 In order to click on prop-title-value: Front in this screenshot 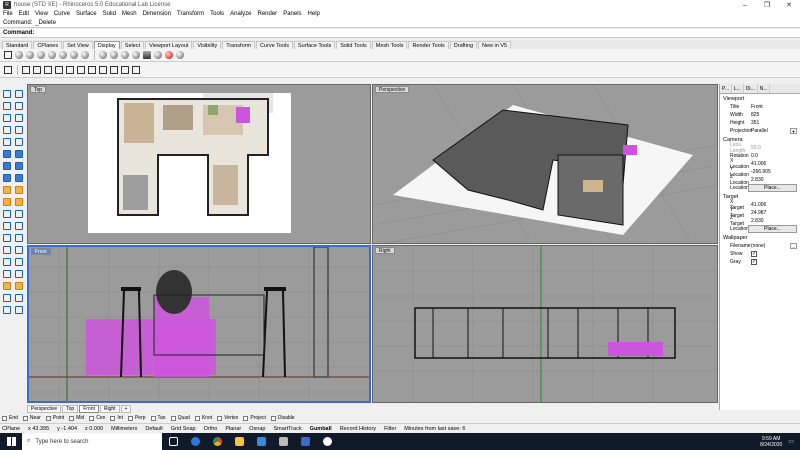, I will do `click(774, 107)`.